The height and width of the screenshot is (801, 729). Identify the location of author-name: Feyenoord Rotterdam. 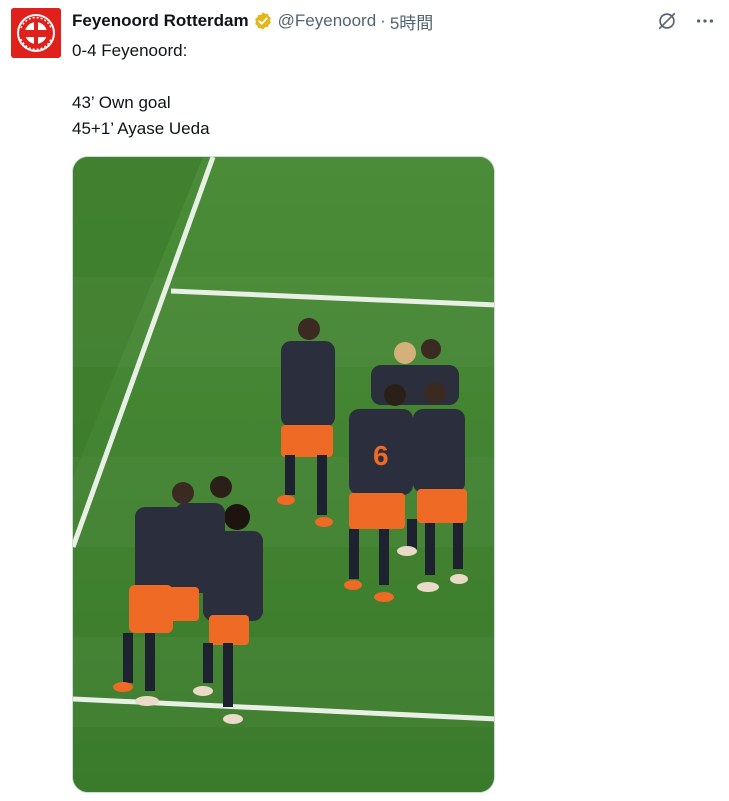
(160, 21).